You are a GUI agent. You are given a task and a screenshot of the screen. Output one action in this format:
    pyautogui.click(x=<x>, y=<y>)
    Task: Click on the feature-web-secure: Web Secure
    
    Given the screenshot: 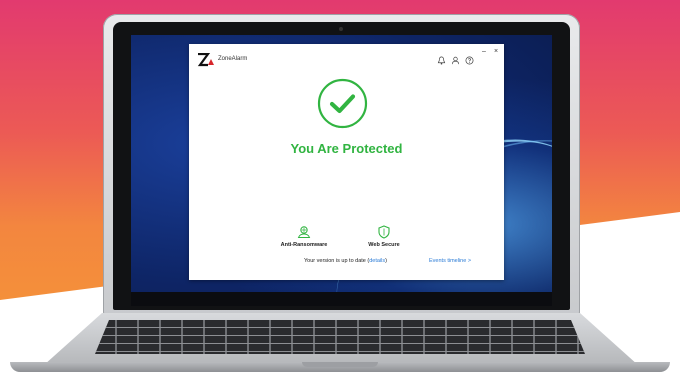 What is the action you would take?
    pyautogui.click(x=384, y=236)
    